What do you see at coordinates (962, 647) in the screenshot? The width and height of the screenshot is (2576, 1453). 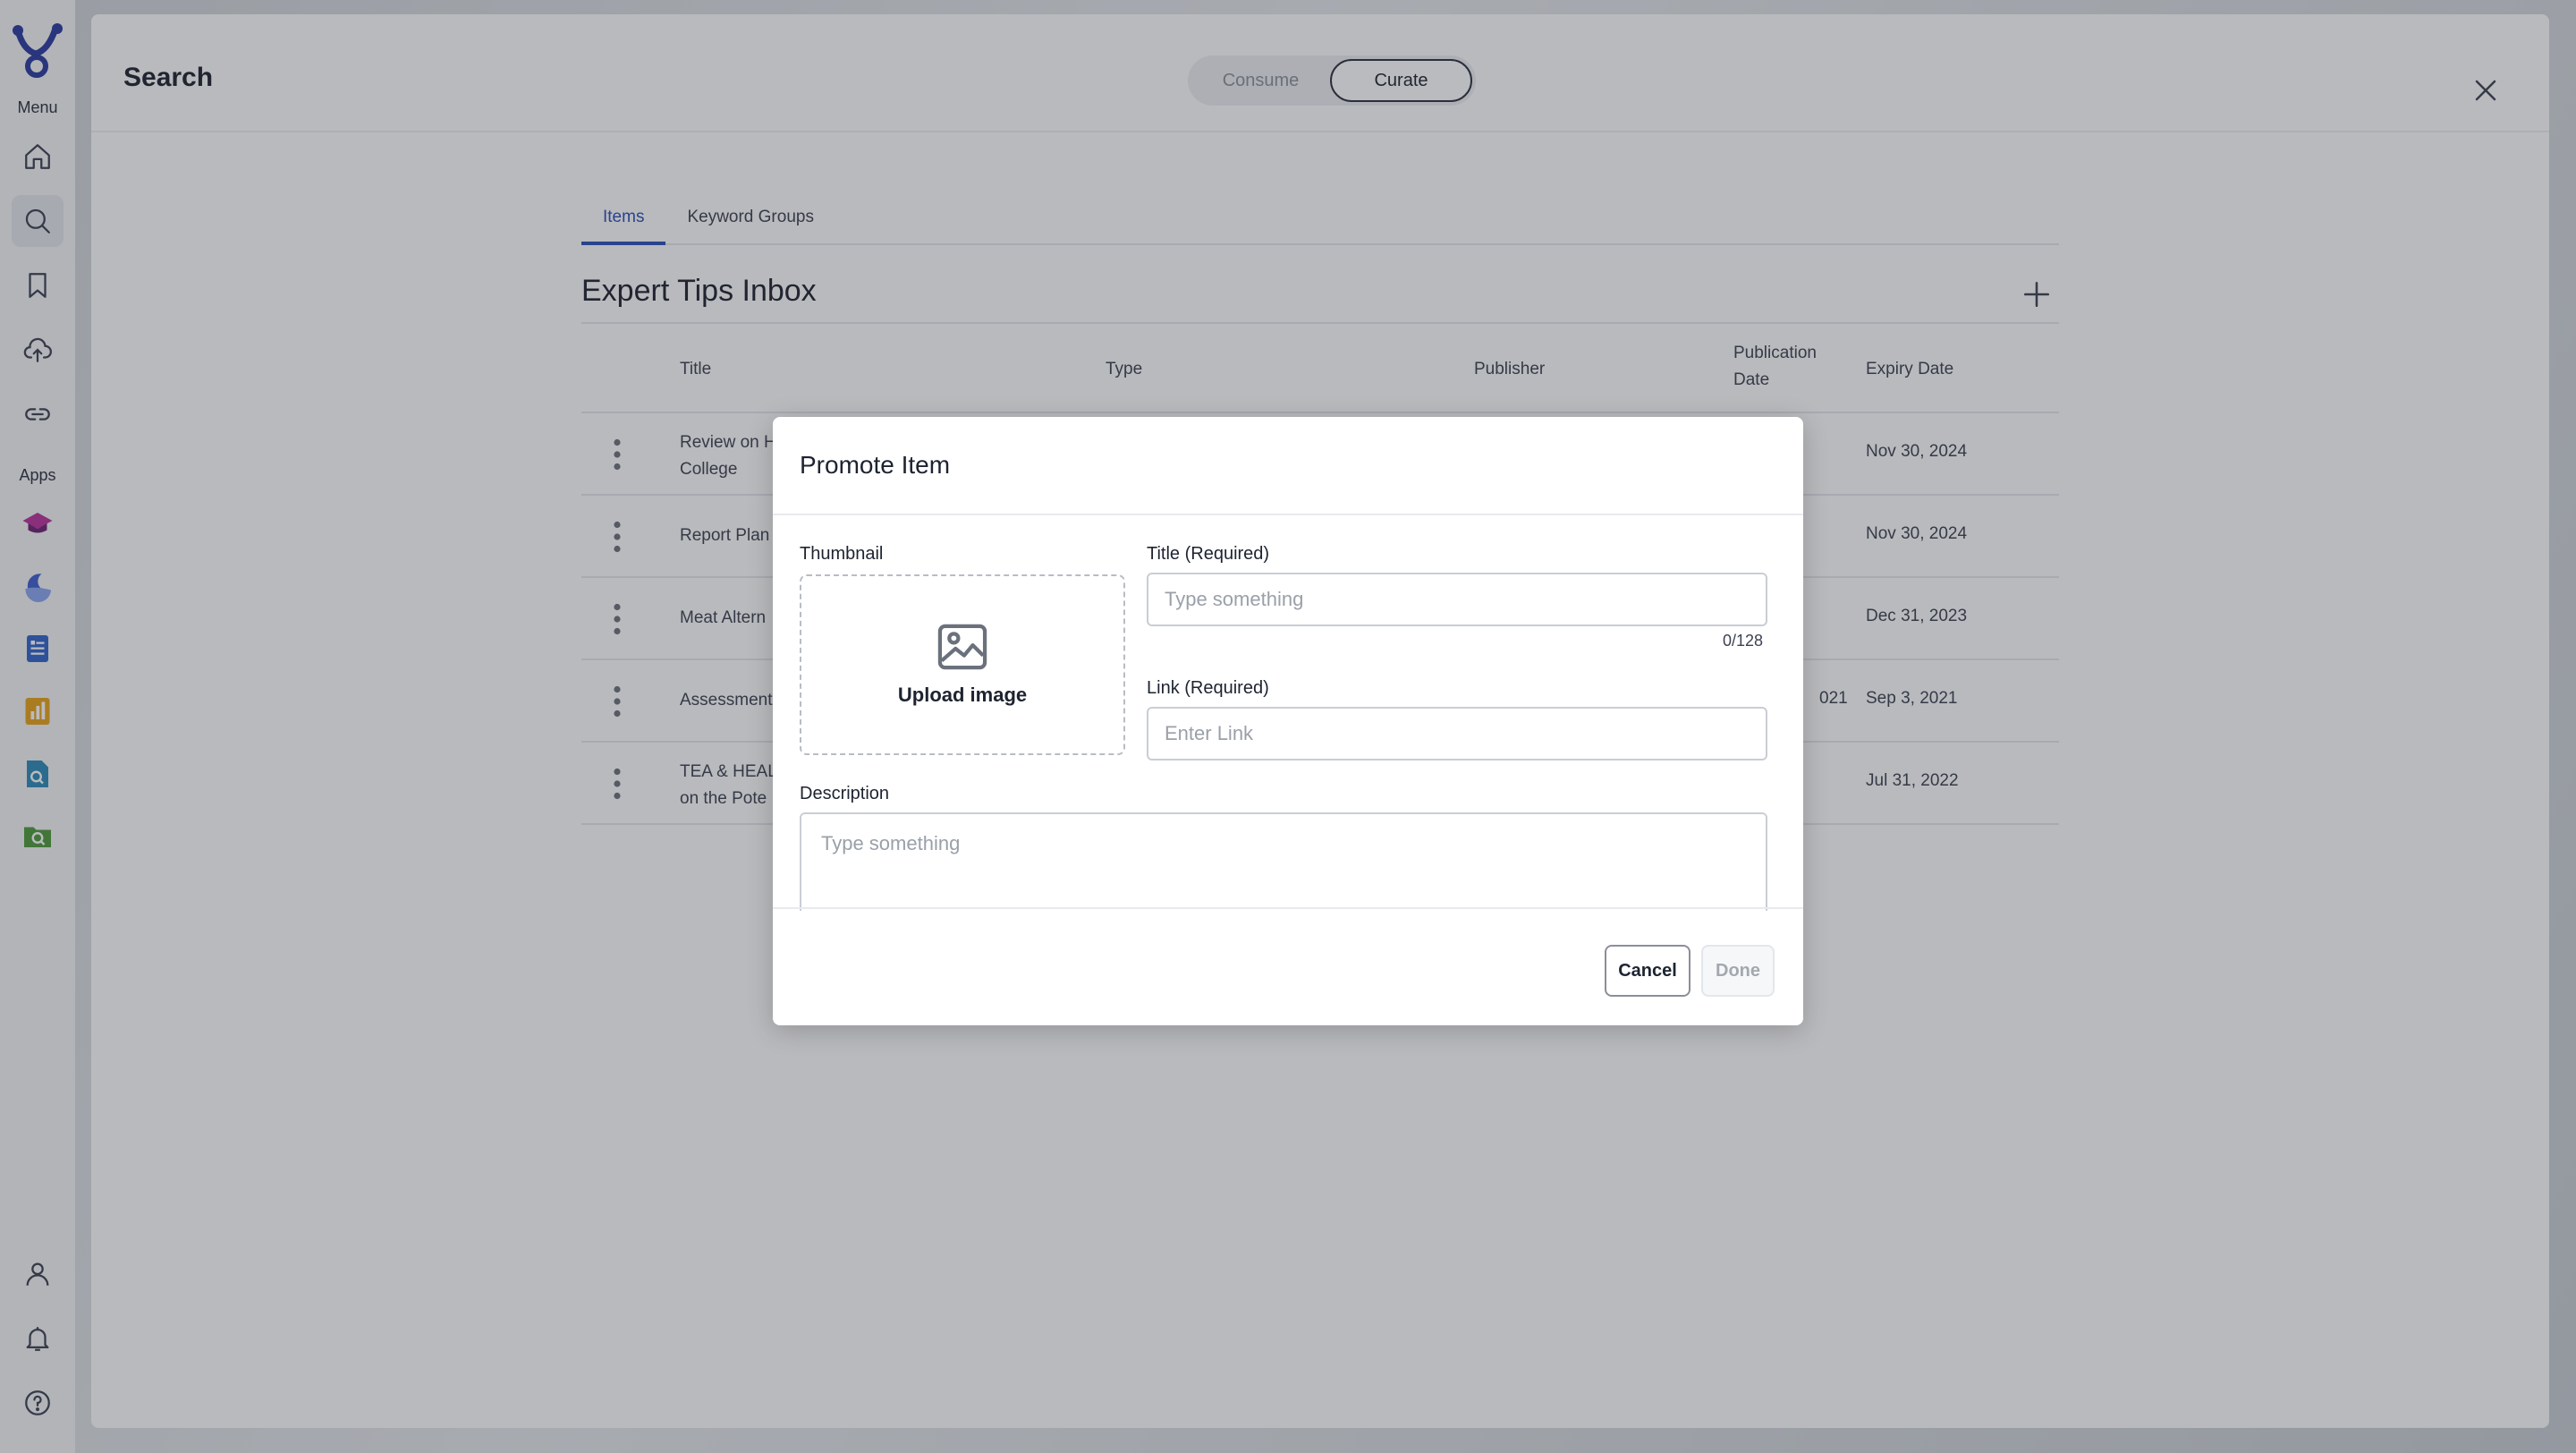 I see `image-icon` at bounding box center [962, 647].